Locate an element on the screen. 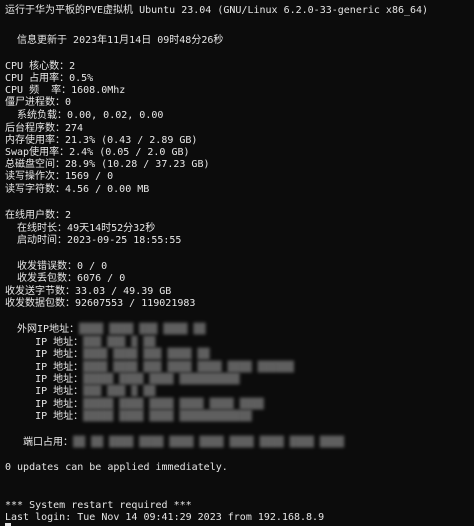  net-errors-label: 收发错误数： is located at coordinates (41, 266).